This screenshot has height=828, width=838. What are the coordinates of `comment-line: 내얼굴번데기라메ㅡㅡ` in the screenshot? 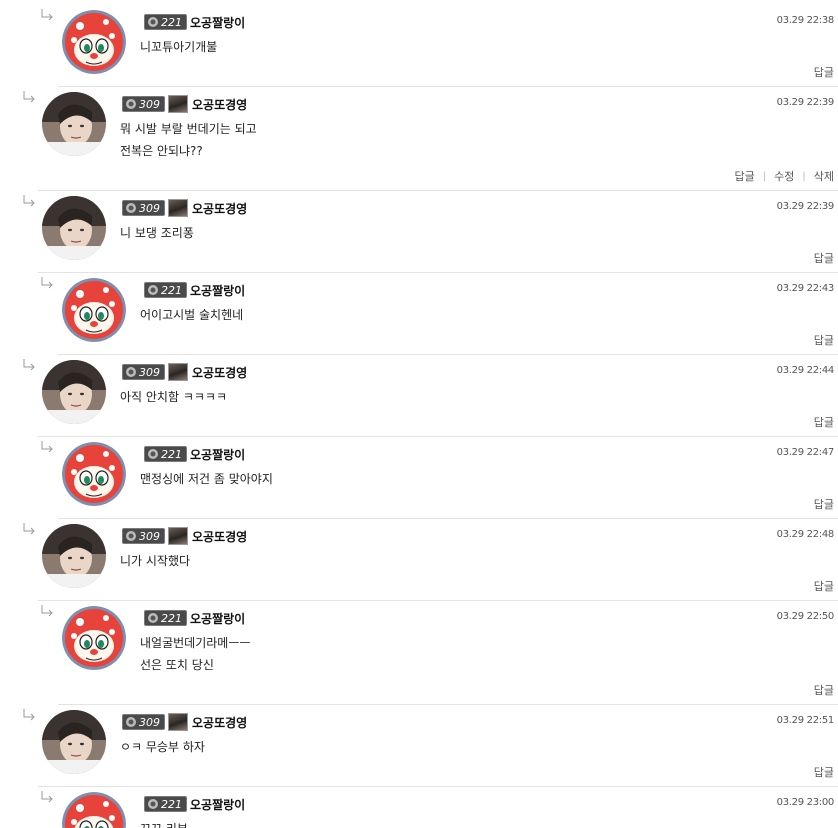 It's located at (195, 643).